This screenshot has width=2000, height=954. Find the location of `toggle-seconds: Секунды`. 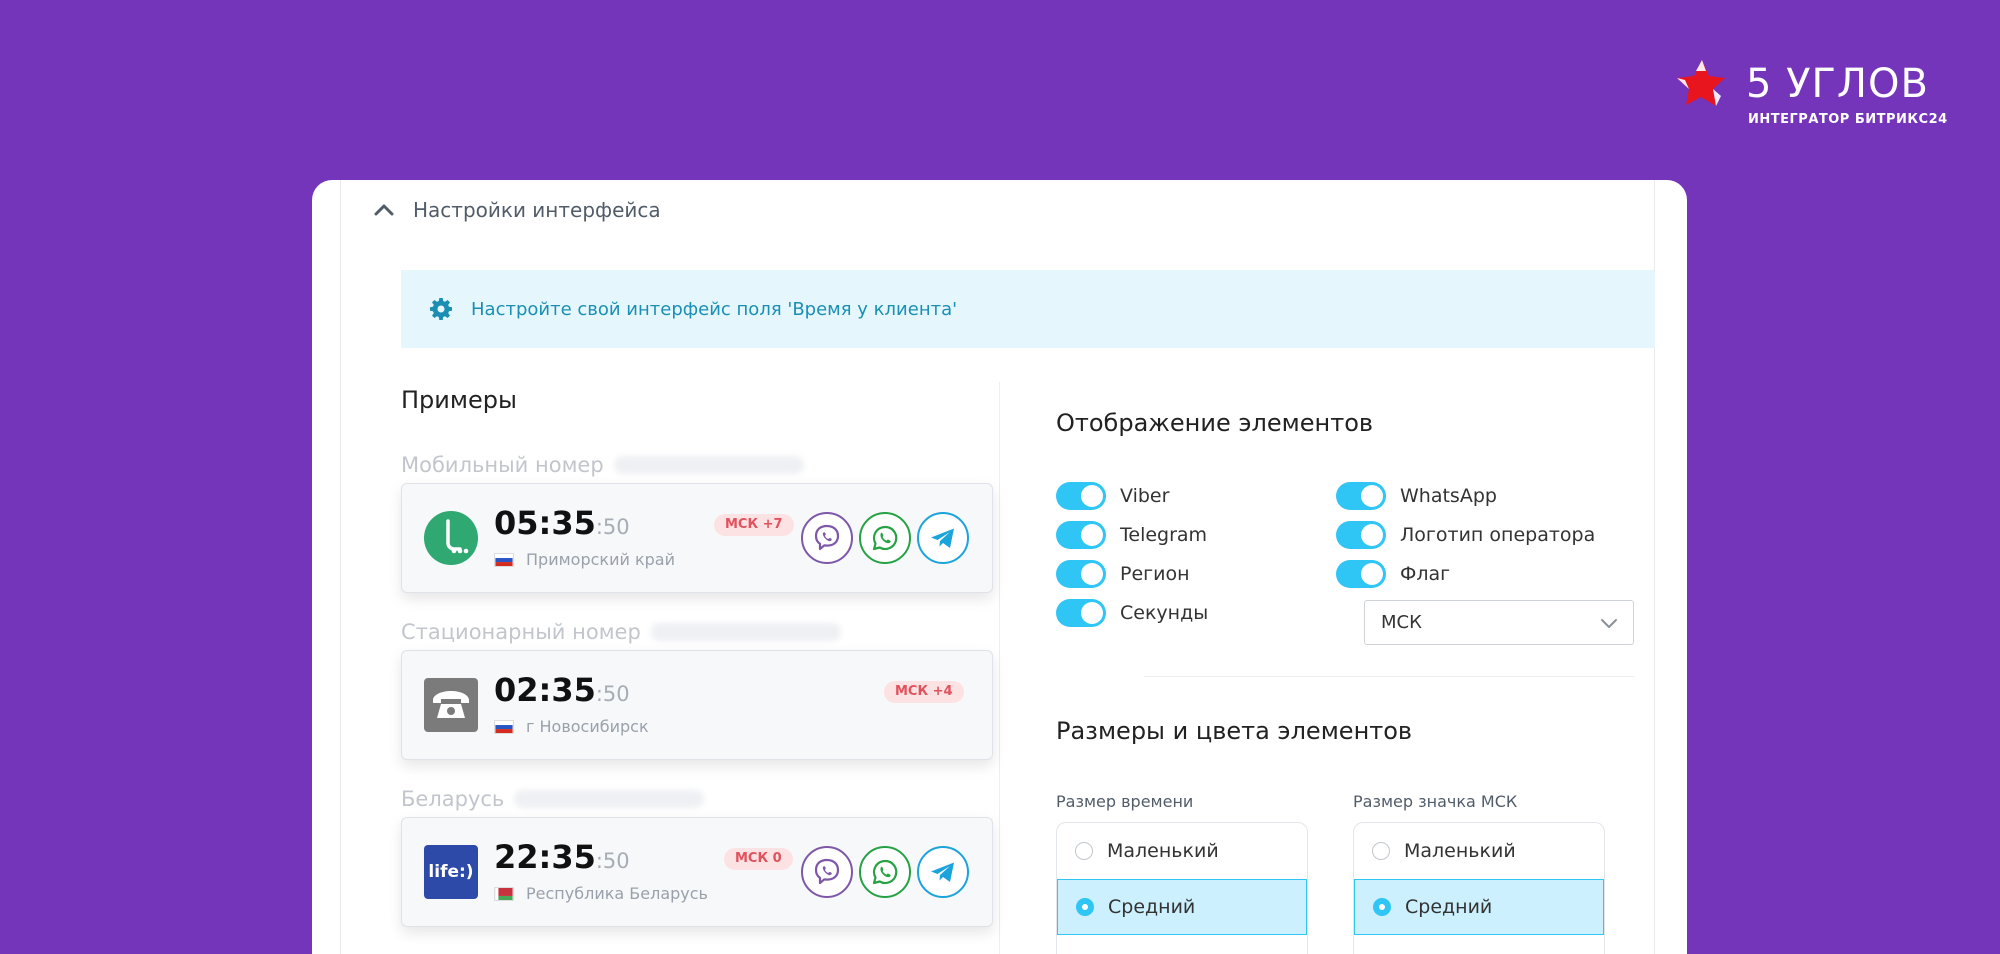

toggle-seconds: Секунды is located at coordinates (1132, 613).